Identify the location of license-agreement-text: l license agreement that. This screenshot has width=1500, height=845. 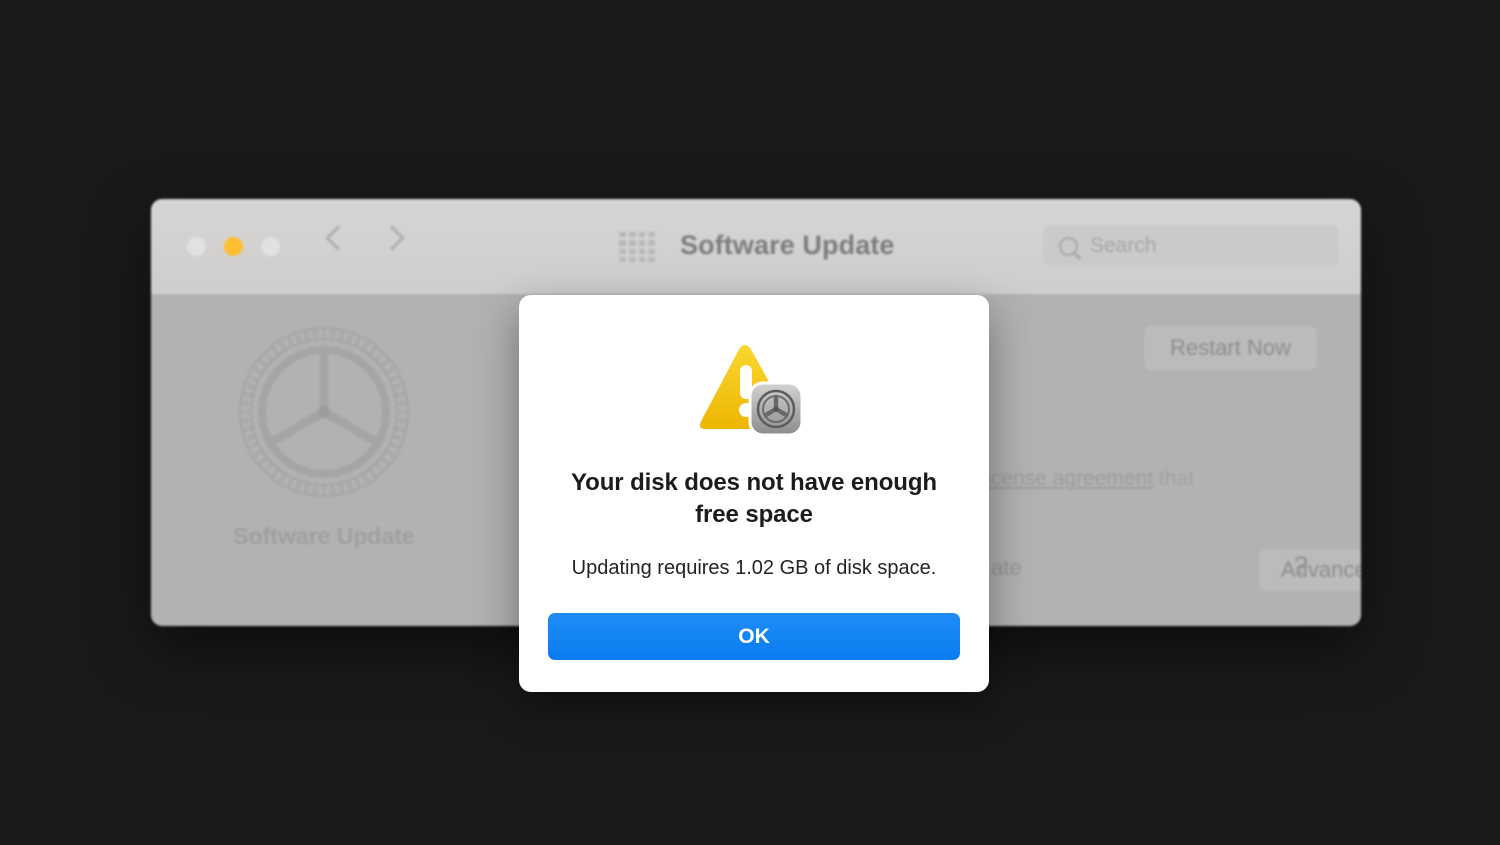
(1082, 479).